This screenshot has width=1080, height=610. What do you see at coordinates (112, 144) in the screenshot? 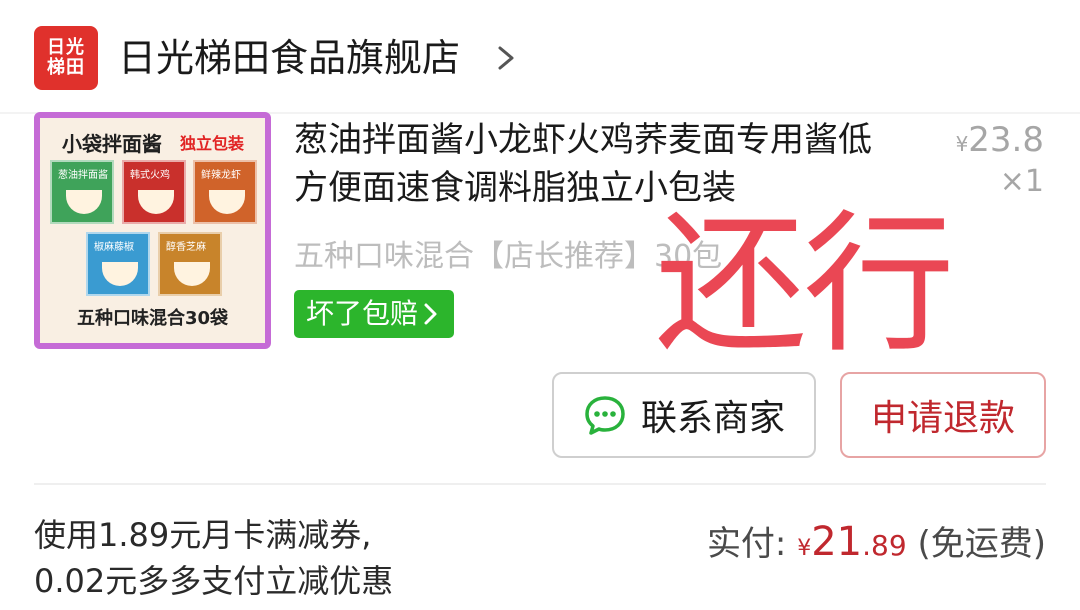
I see `image-title: 小袋拌面酱` at bounding box center [112, 144].